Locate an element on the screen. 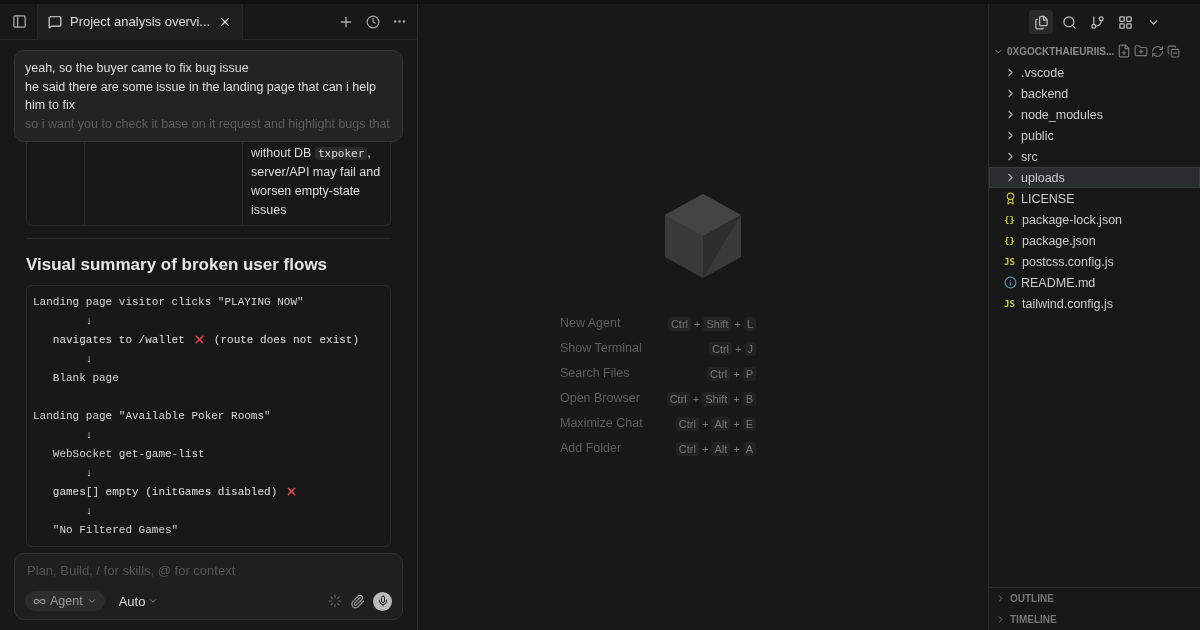  cube-logo-icon is located at coordinates (703, 236).